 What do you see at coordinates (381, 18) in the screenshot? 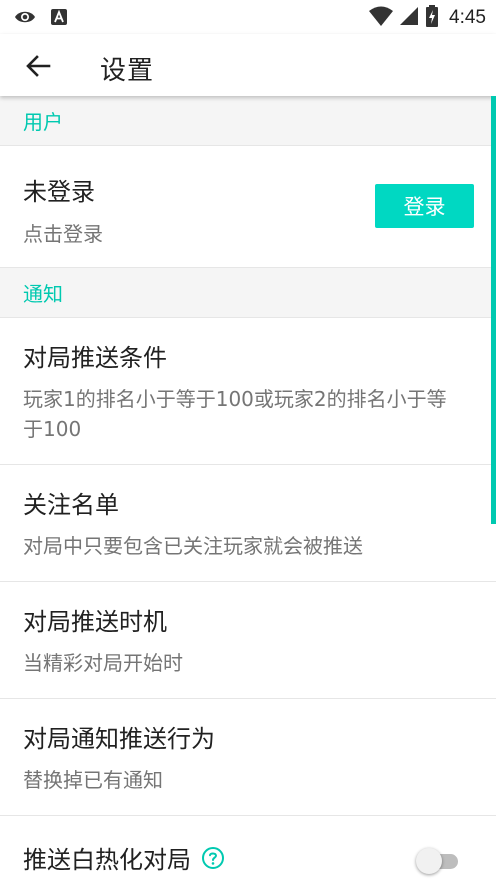
I see `wifi-icon` at bounding box center [381, 18].